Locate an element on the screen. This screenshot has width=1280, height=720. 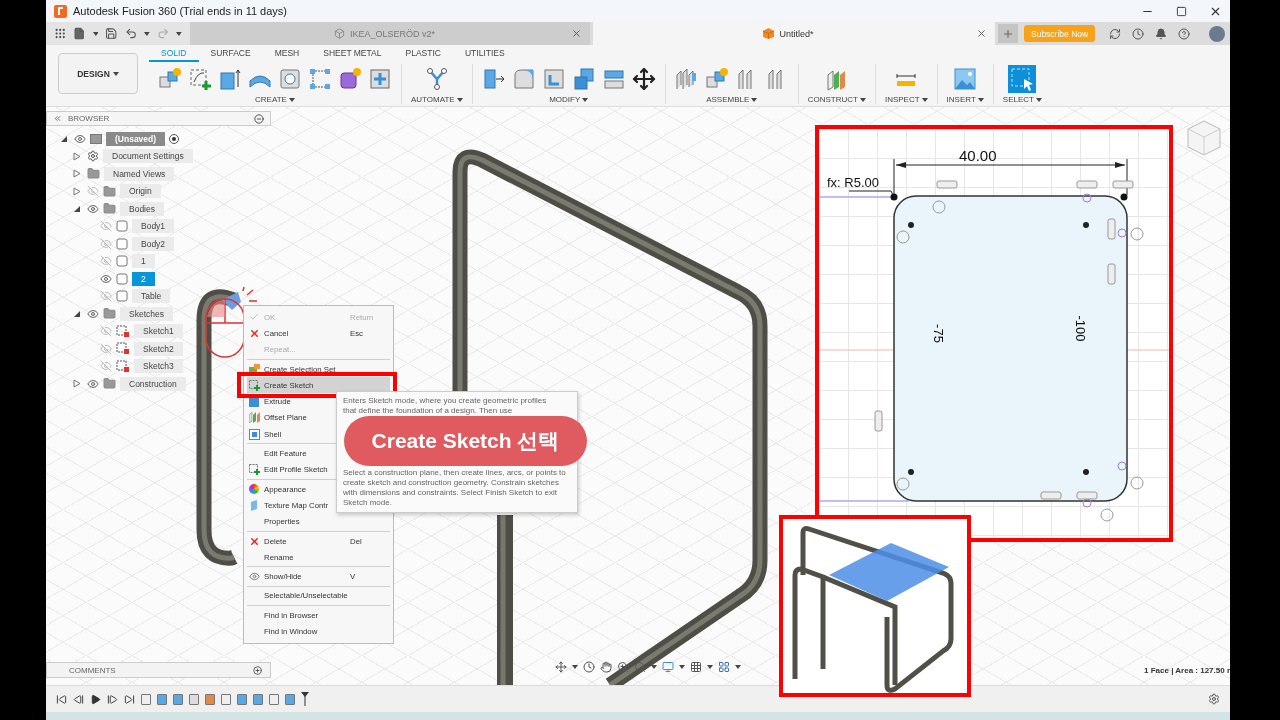
orbit-icon is located at coordinates (561, 667).